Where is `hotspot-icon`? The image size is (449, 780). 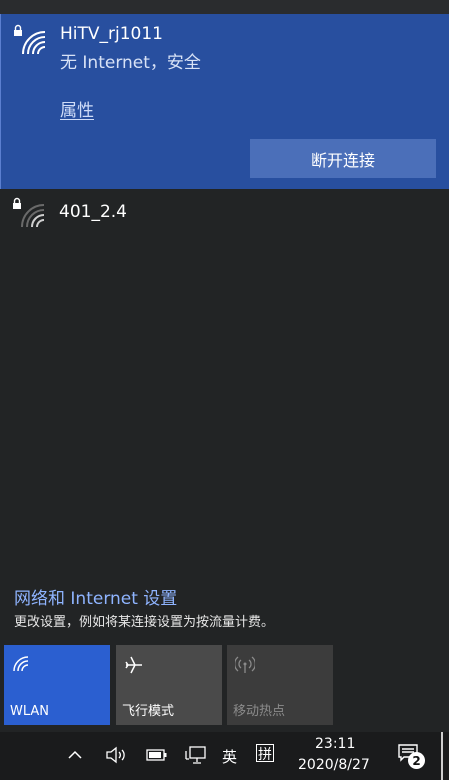
hotspot-icon is located at coordinates (245, 664).